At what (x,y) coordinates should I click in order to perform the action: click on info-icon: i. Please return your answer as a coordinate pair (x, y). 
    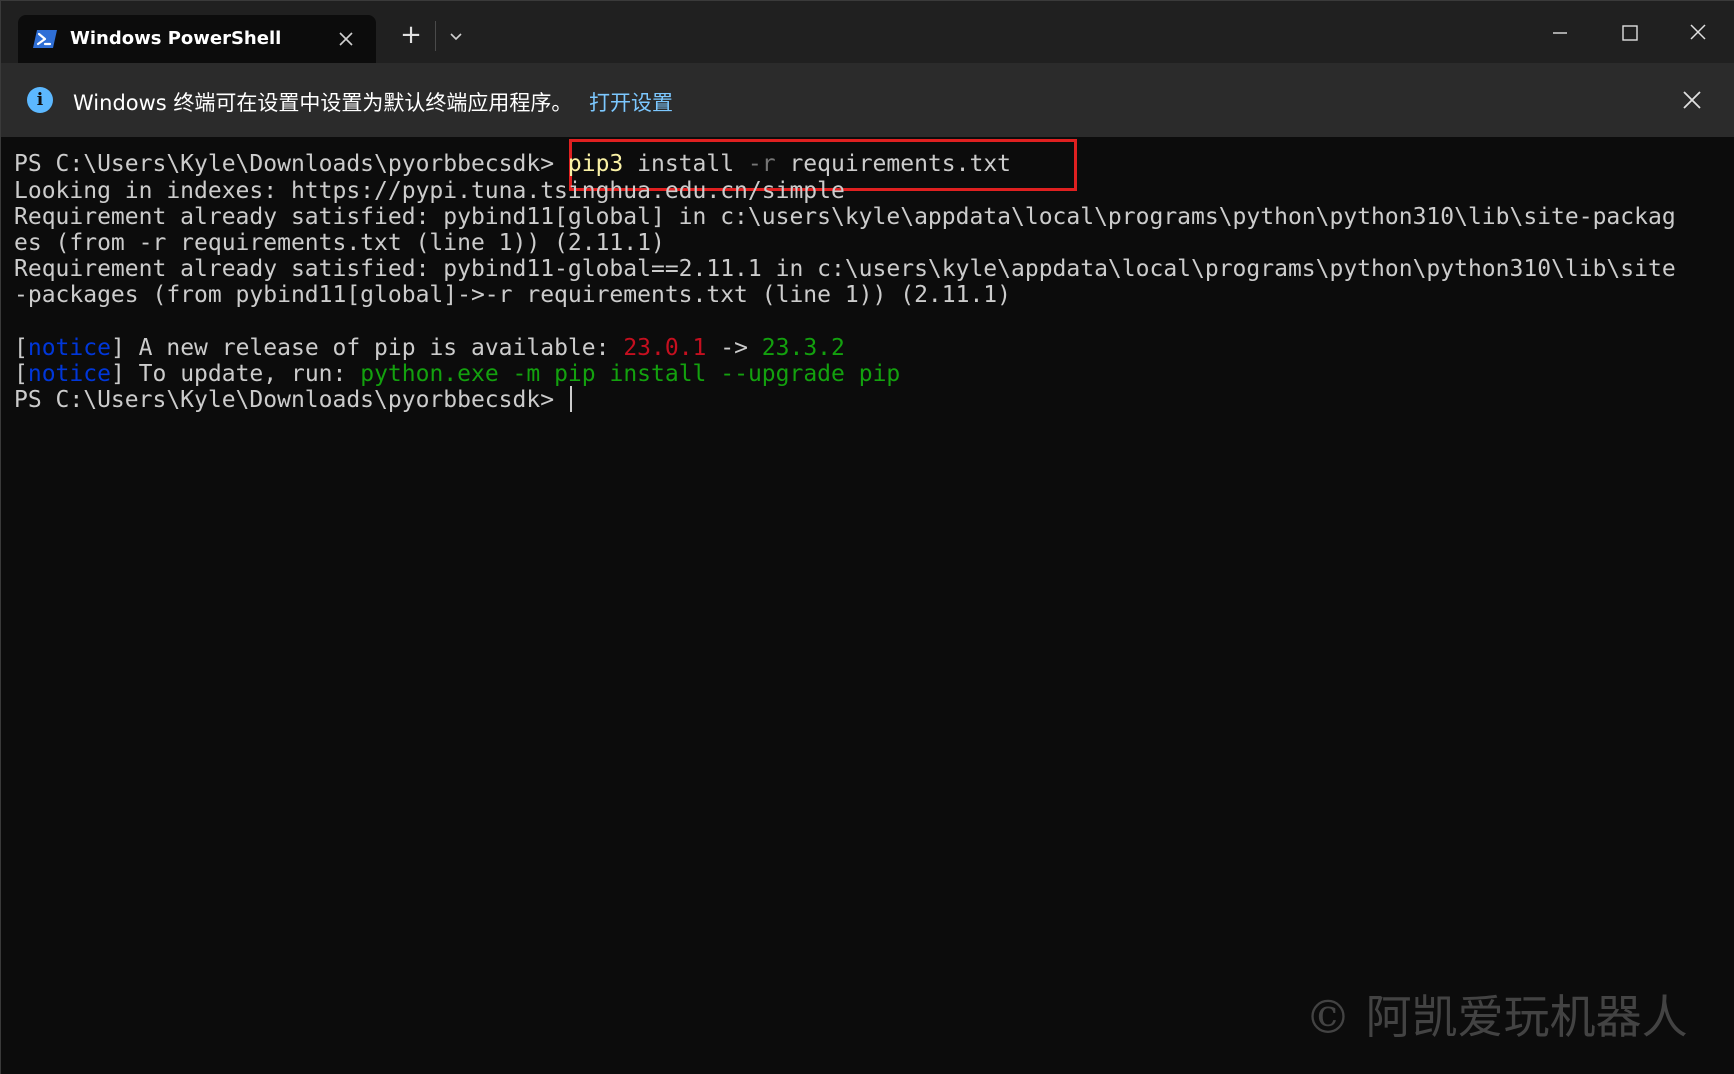
    Looking at the image, I should click on (40, 100).